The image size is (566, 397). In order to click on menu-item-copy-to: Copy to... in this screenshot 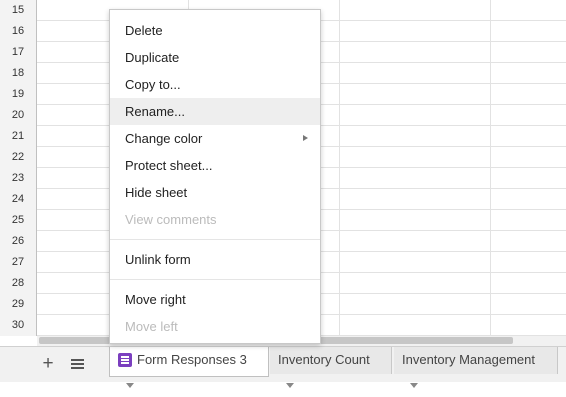, I will do `click(215, 84)`.